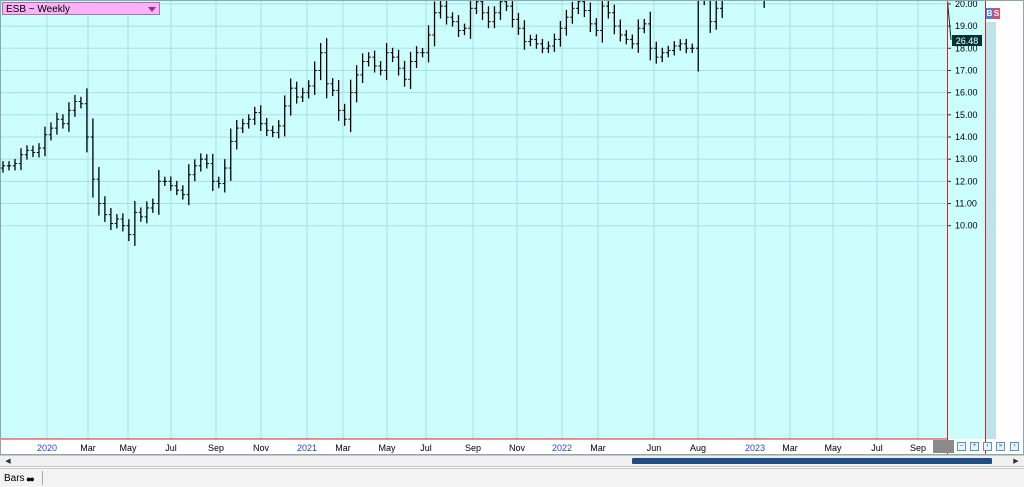 Image resolution: width=1024 pixels, height=487 pixels. What do you see at coordinates (81, 8) in the screenshot?
I see `symbol-selector: ESB ~ Weekly` at bounding box center [81, 8].